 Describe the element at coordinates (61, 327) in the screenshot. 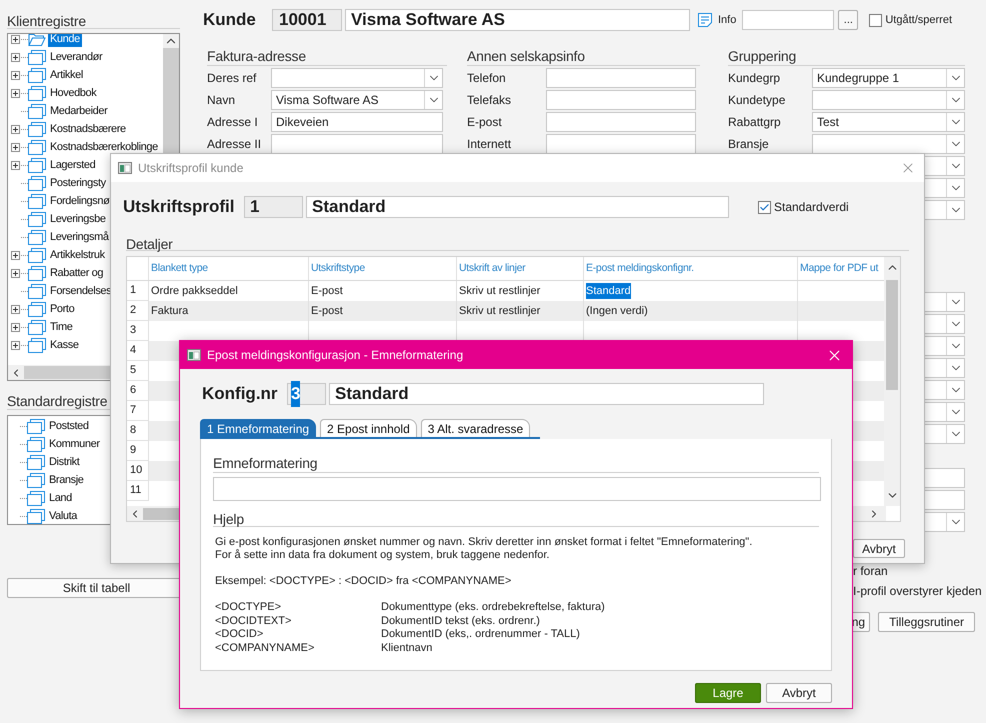

I see `tree-item: Time` at that location.